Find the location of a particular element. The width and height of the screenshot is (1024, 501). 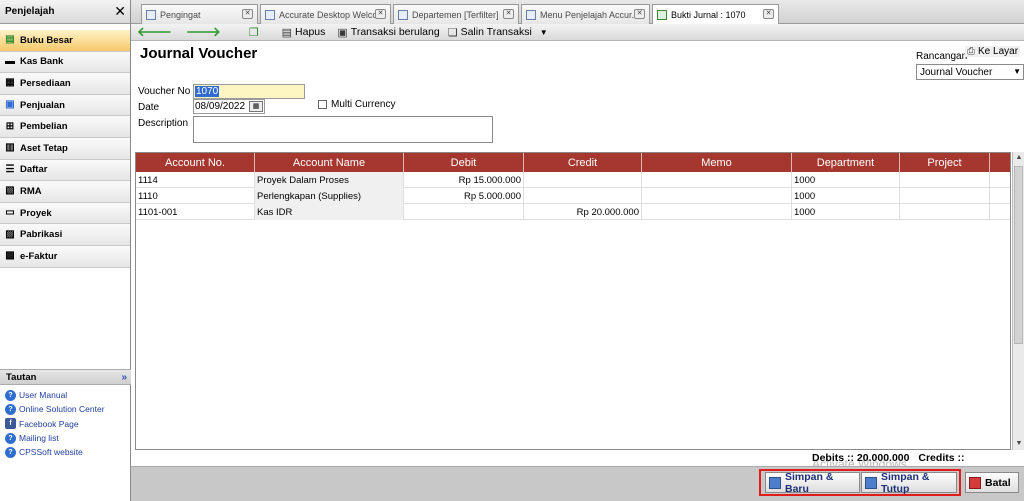

column-header-project: Project is located at coordinates (945, 162).